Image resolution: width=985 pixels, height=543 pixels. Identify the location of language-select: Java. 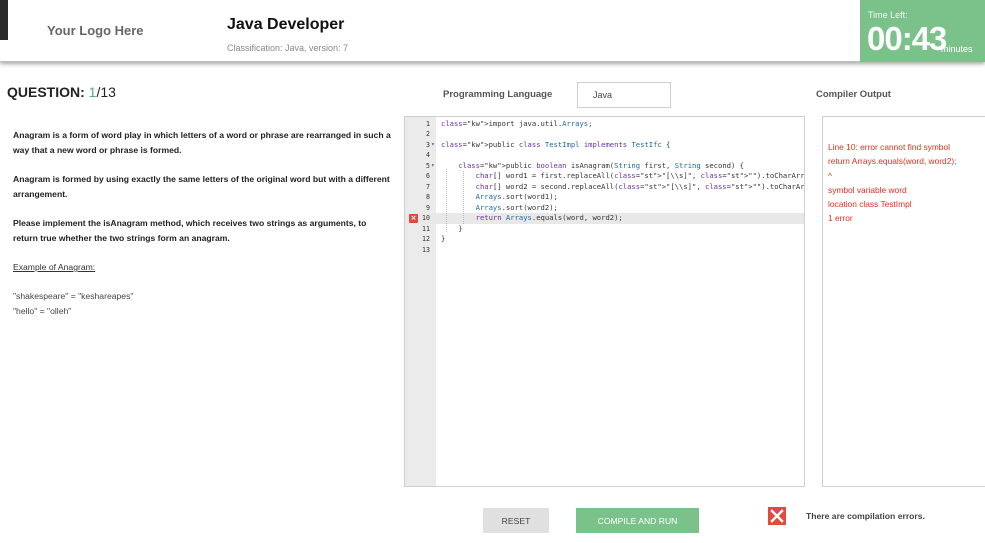
(624, 95).